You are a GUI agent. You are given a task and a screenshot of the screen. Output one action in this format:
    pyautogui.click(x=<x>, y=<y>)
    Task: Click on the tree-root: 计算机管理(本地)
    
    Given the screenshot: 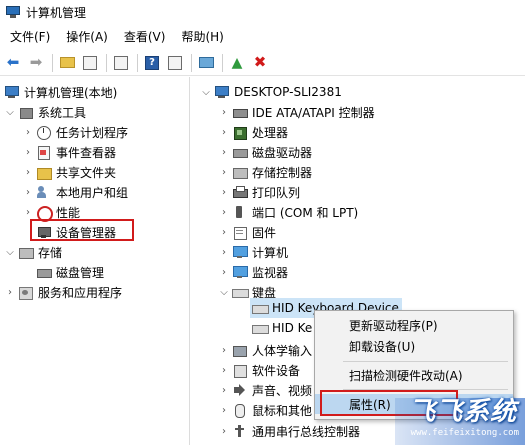 What is the action you would take?
    pyautogui.click(x=60, y=92)
    